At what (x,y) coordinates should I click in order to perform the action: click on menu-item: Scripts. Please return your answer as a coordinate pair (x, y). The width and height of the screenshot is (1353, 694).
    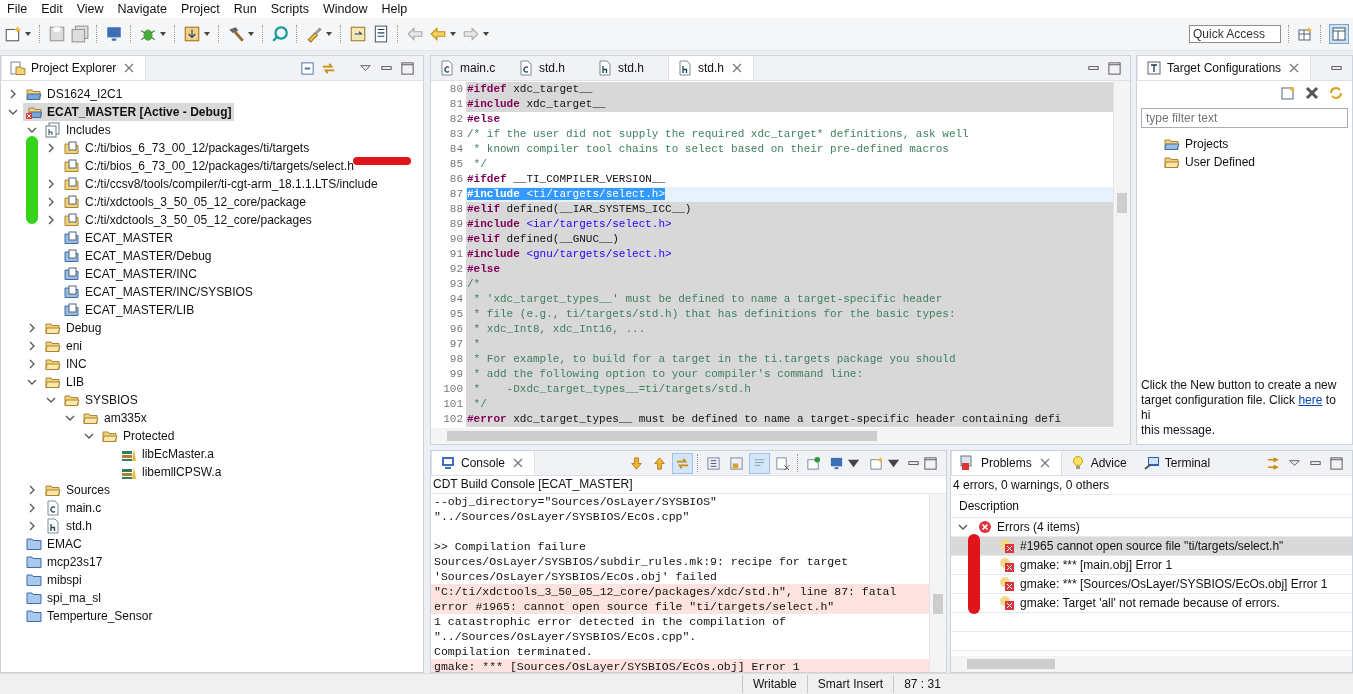
    Looking at the image, I should click on (289, 9).